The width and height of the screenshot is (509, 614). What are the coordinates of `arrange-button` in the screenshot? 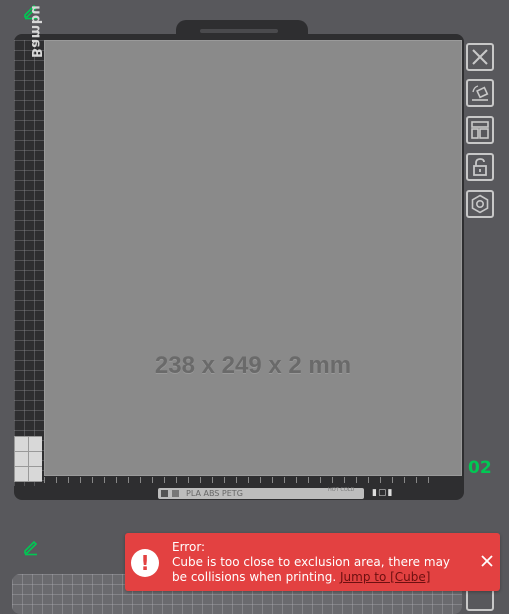 It's located at (480, 130).